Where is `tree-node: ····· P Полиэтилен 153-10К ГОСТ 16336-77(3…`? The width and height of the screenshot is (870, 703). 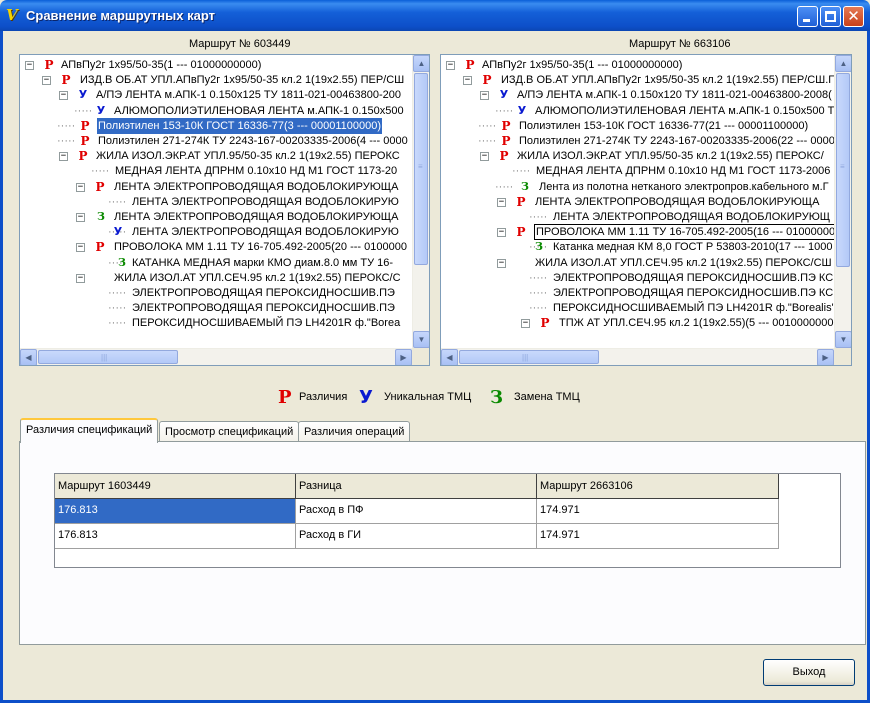 tree-node: ····· P Полиэтилен 153-10К ГОСТ 16336-77(3… is located at coordinates (216, 125).